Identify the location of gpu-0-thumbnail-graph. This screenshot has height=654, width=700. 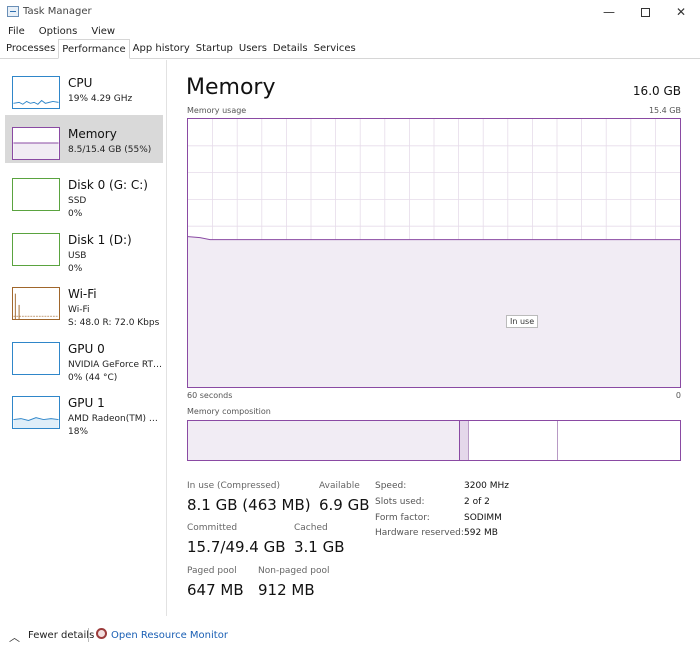
(36, 358).